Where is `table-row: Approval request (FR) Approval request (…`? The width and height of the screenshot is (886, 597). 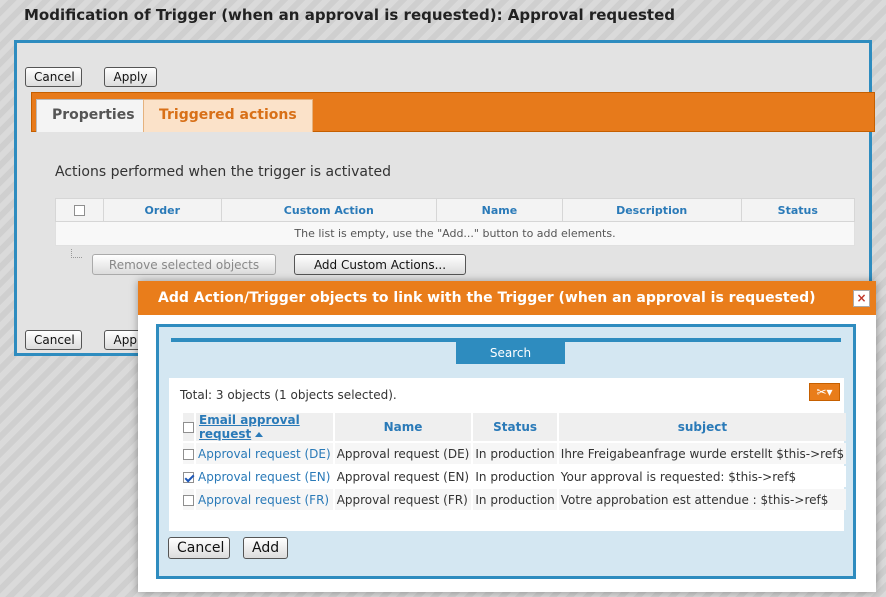 table-row: Approval request (FR) Approval request (… is located at coordinates (515, 499).